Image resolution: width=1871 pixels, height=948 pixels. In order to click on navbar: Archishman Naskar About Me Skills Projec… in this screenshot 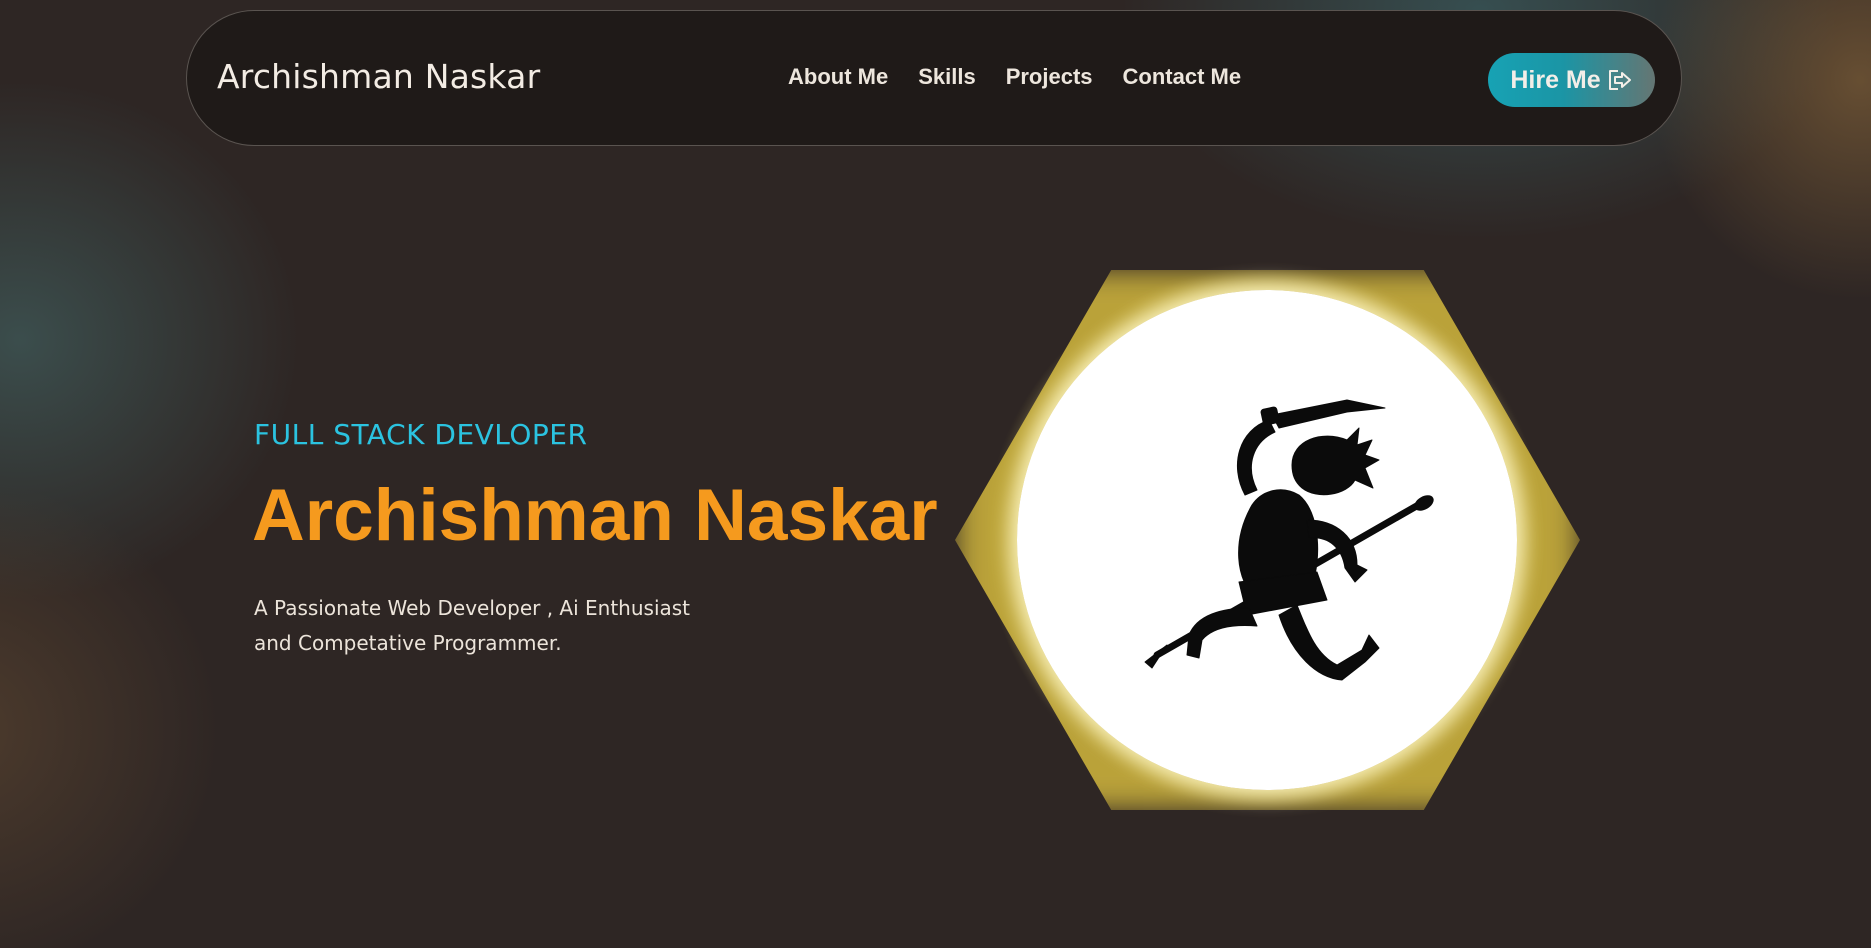, I will do `click(934, 78)`.